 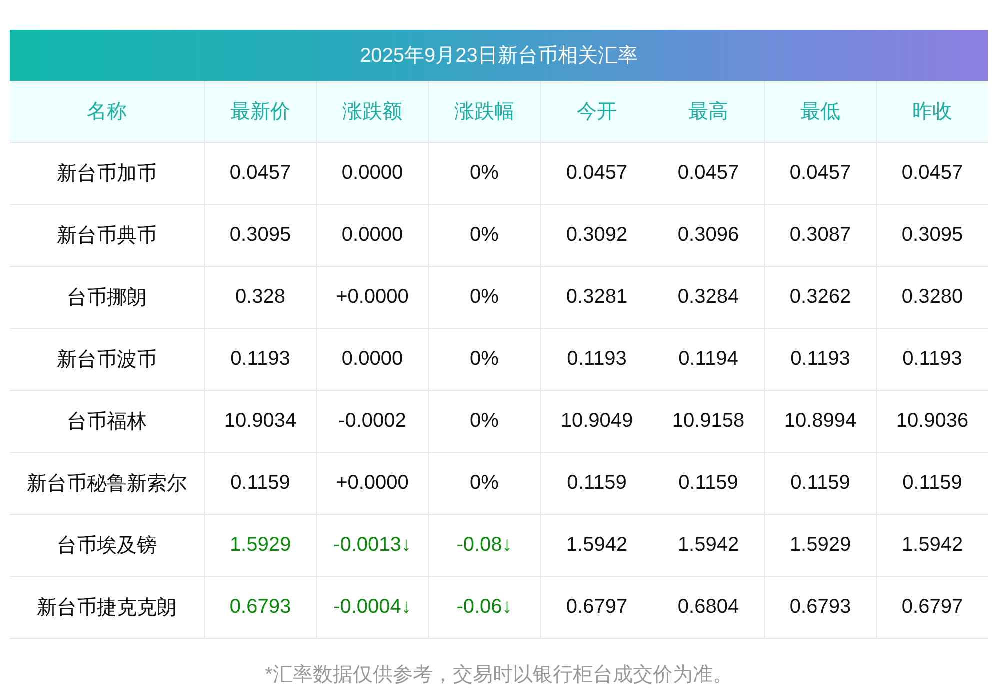 What do you see at coordinates (932, 235) in the screenshot?
I see `table-cell-text: 0.3095` at bounding box center [932, 235].